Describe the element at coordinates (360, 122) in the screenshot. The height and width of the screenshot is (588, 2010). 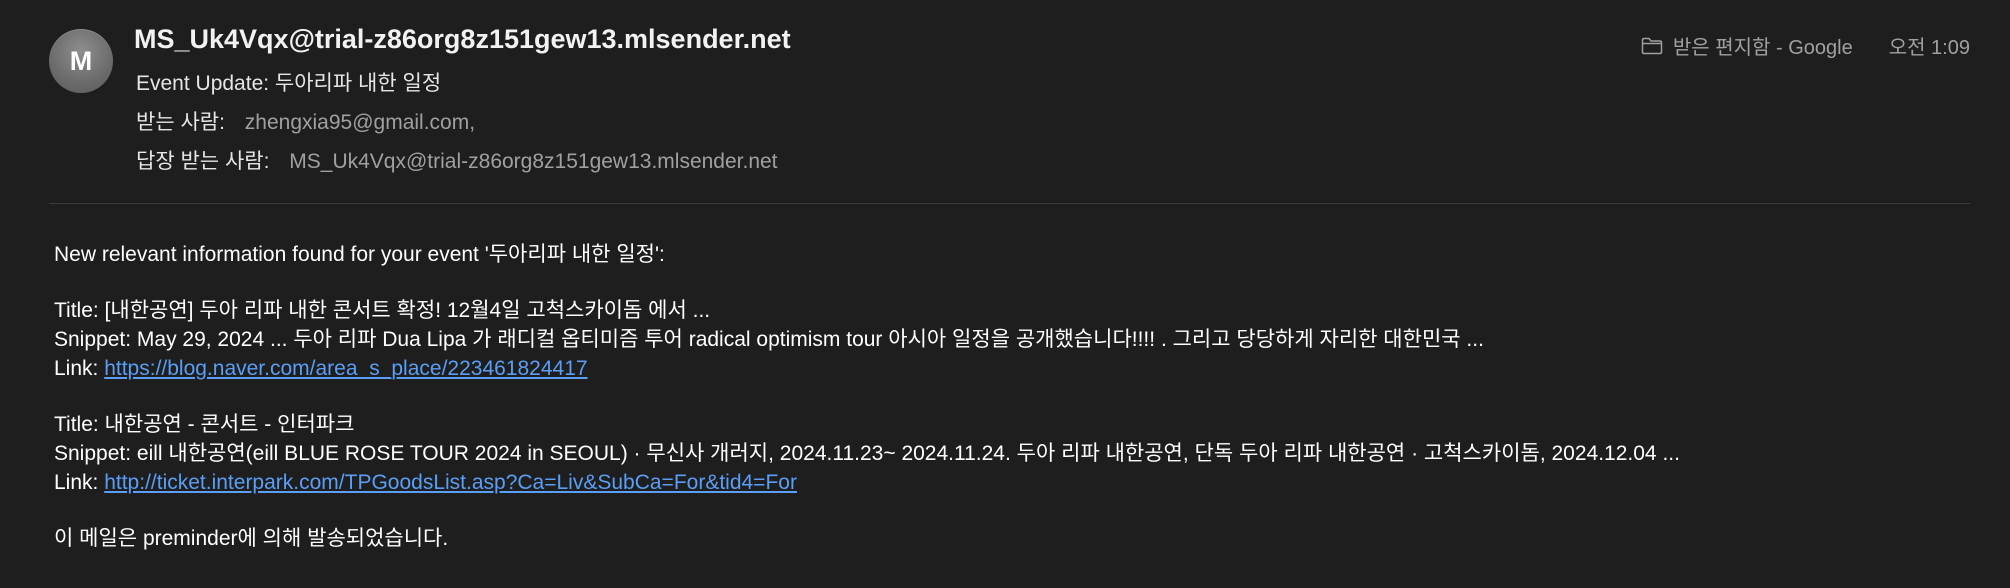
I see `to-value: zhengxia95@gmail.com,` at that location.